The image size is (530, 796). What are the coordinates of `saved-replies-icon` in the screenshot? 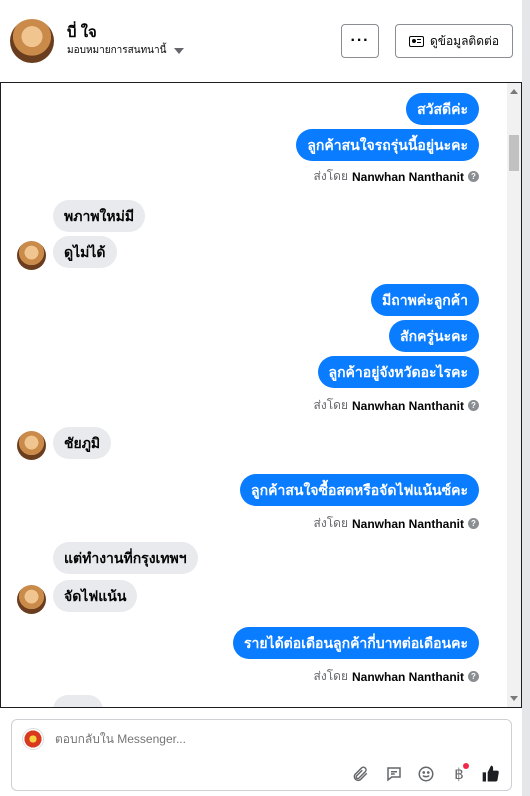 It's located at (394, 774).